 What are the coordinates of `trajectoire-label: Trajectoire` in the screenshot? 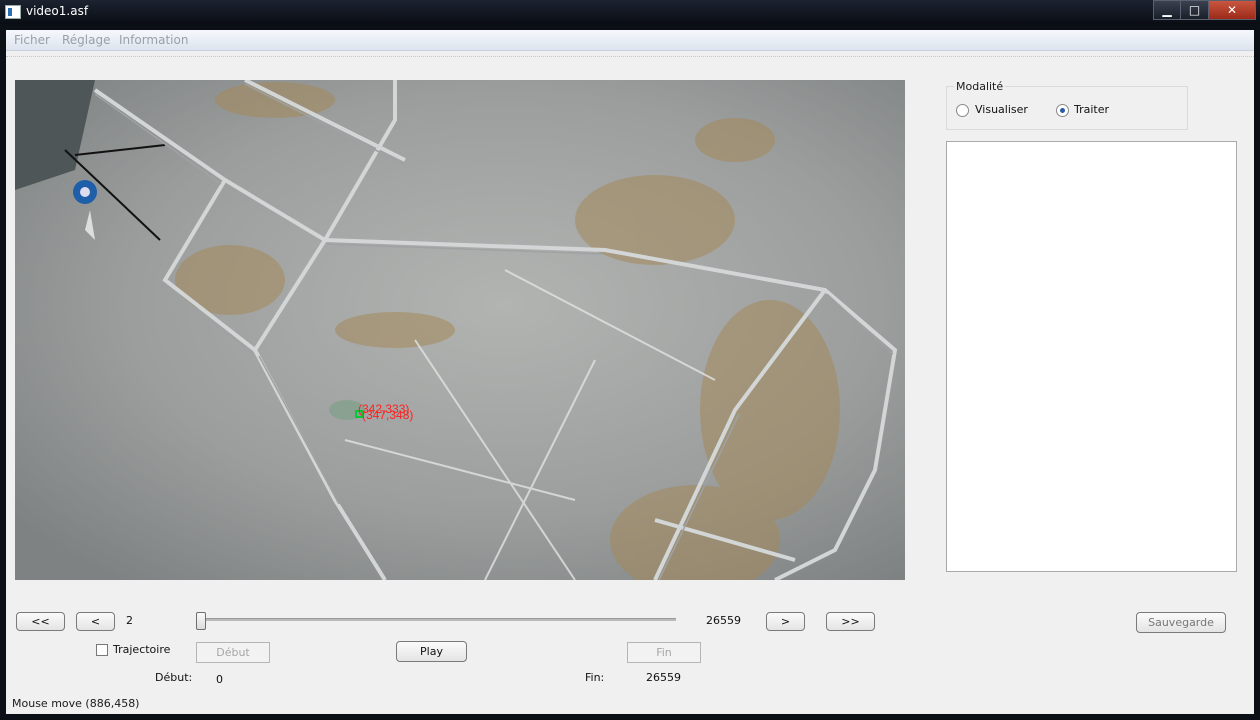 It's located at (141, 649).